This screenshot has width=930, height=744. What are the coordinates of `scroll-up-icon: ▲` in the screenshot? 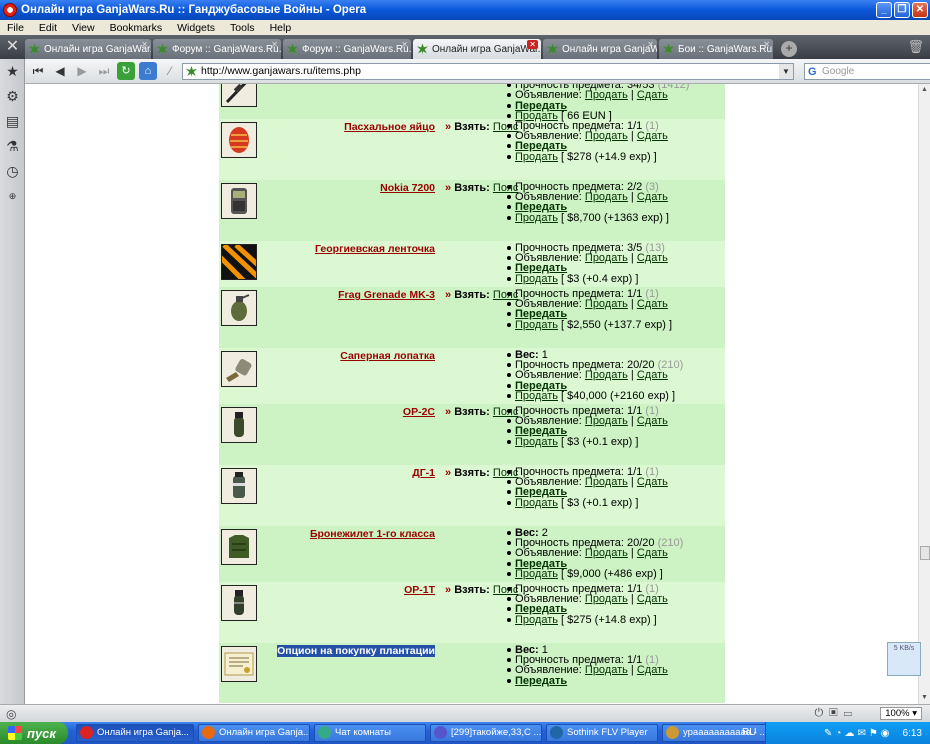 It's located at (924, 90).